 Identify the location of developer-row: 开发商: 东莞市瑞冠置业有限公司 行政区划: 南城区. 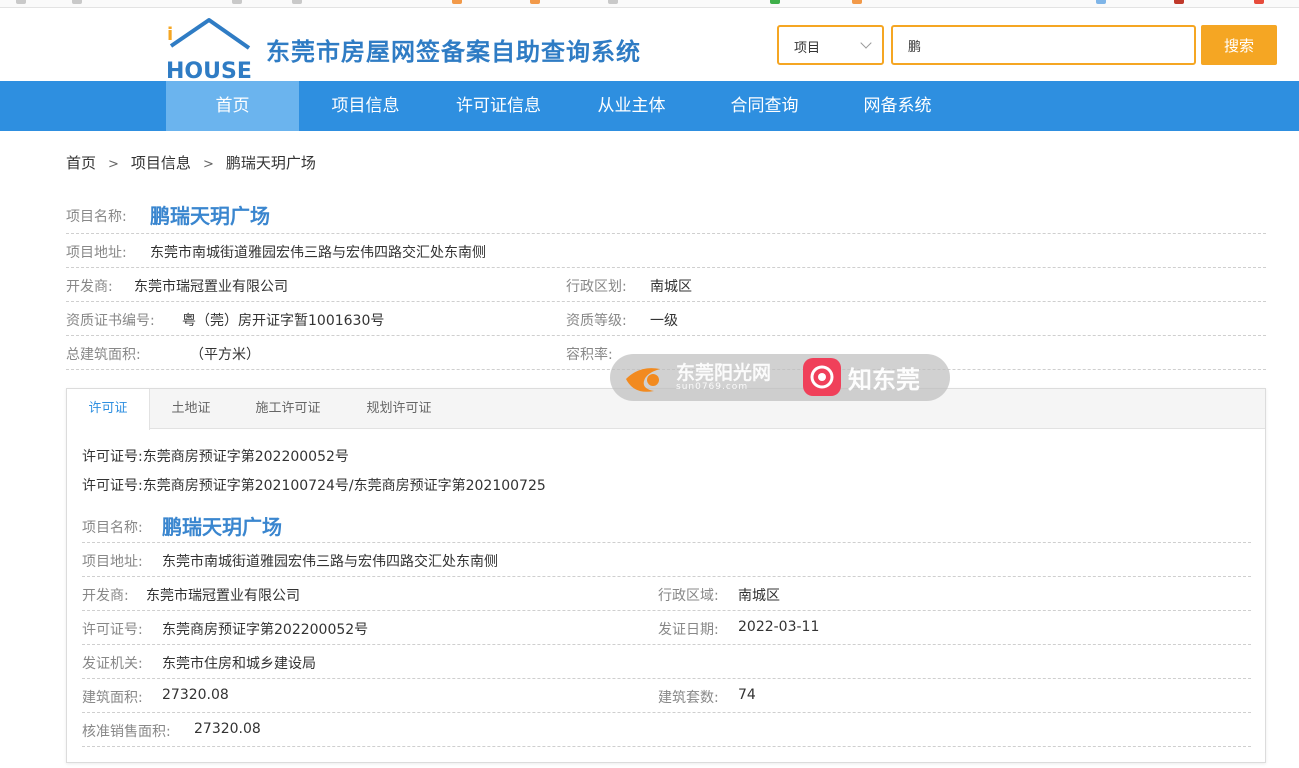
(666, 285).